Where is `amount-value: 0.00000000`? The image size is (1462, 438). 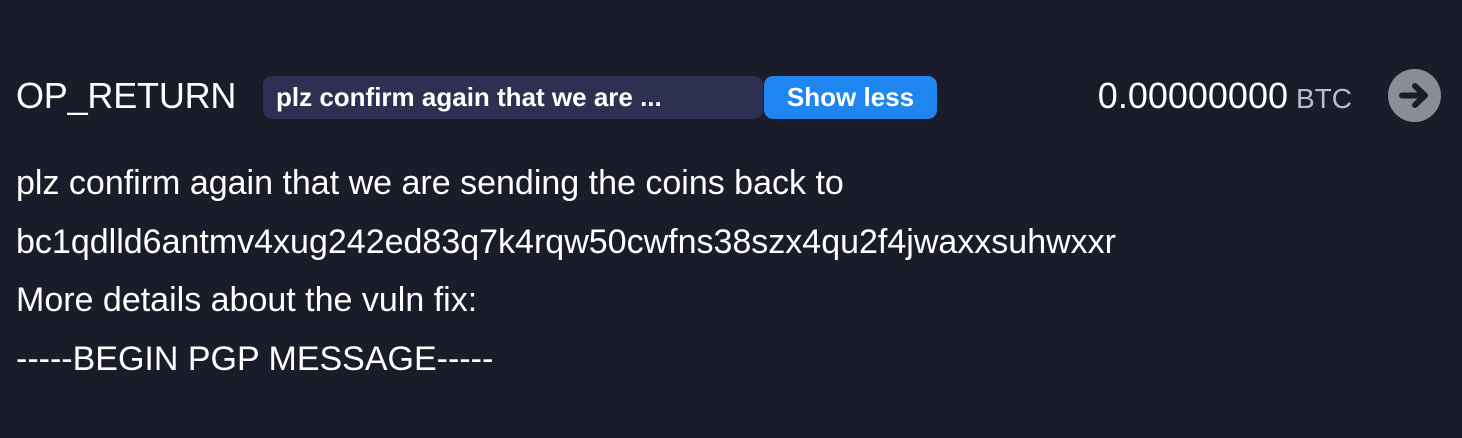
amount-value: 0.00000000 is located at coordinates (1192, 95).